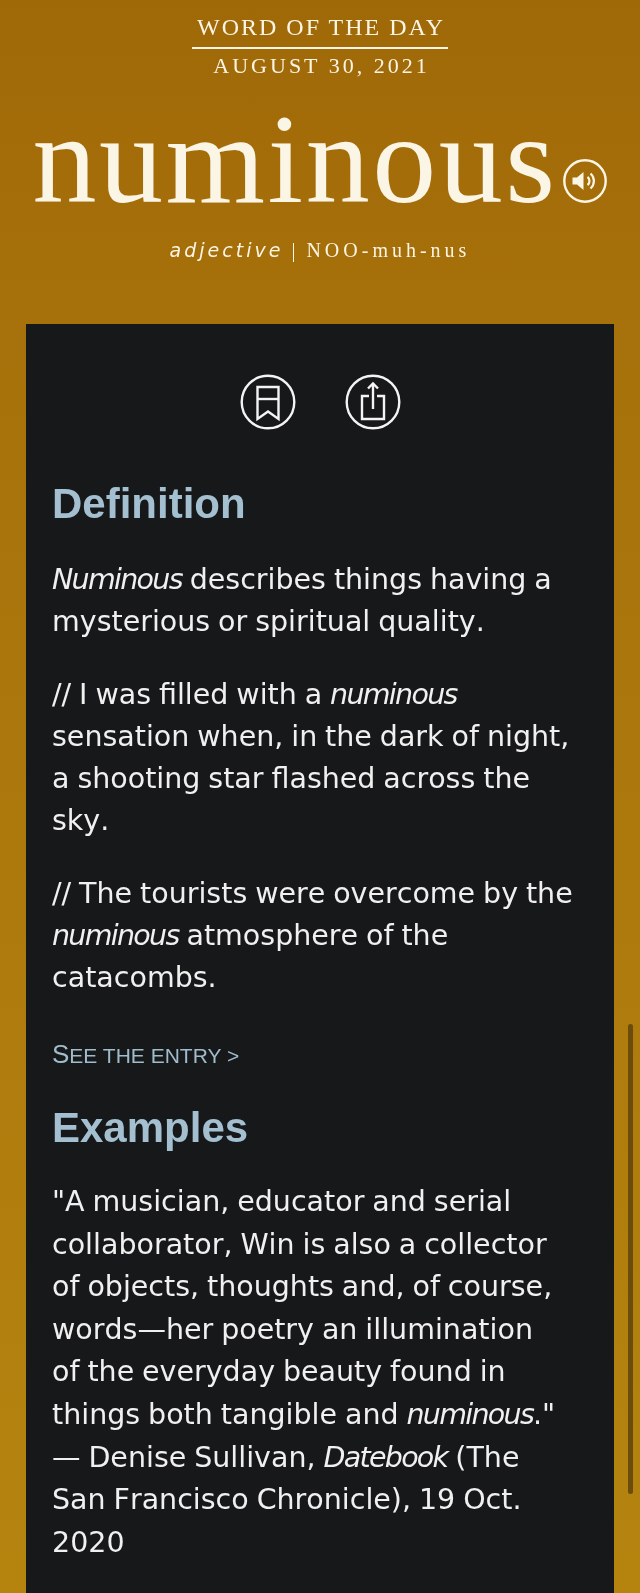 Image resolution: width=640 pixels, height=1593 pixels. Describe the element at coordinates (313, 936) in the screenshot. I see `example-sentence: // The tourists were overcome by the numinous atmosphere of the catacombs.` at that location.